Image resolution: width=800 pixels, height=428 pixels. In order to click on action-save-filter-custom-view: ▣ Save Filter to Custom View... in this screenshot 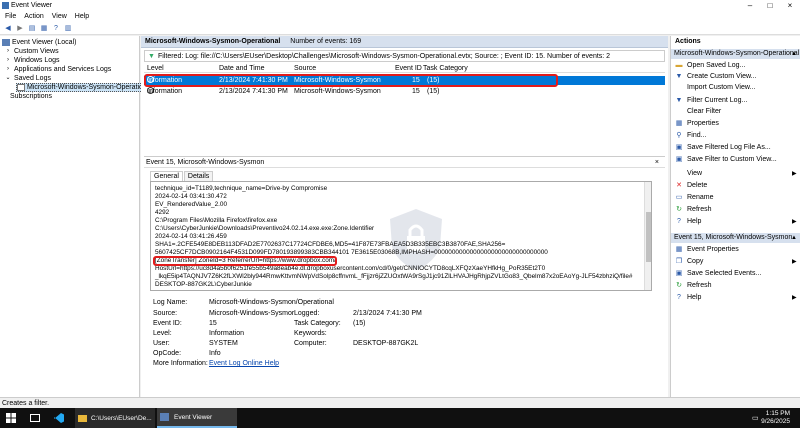, I will do `click(725, 160)`.